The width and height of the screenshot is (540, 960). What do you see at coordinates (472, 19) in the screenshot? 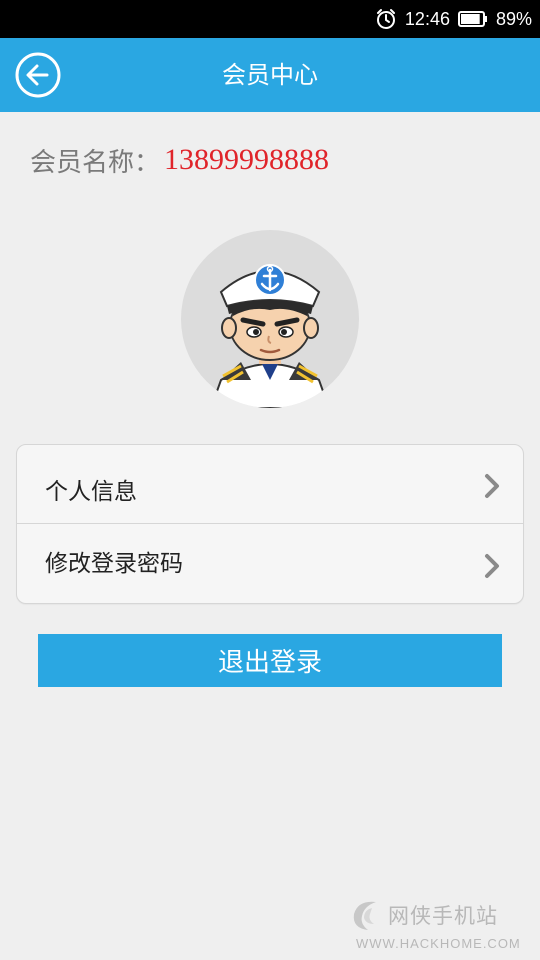
I see `battery-icon` at bounding box center [472, 19].